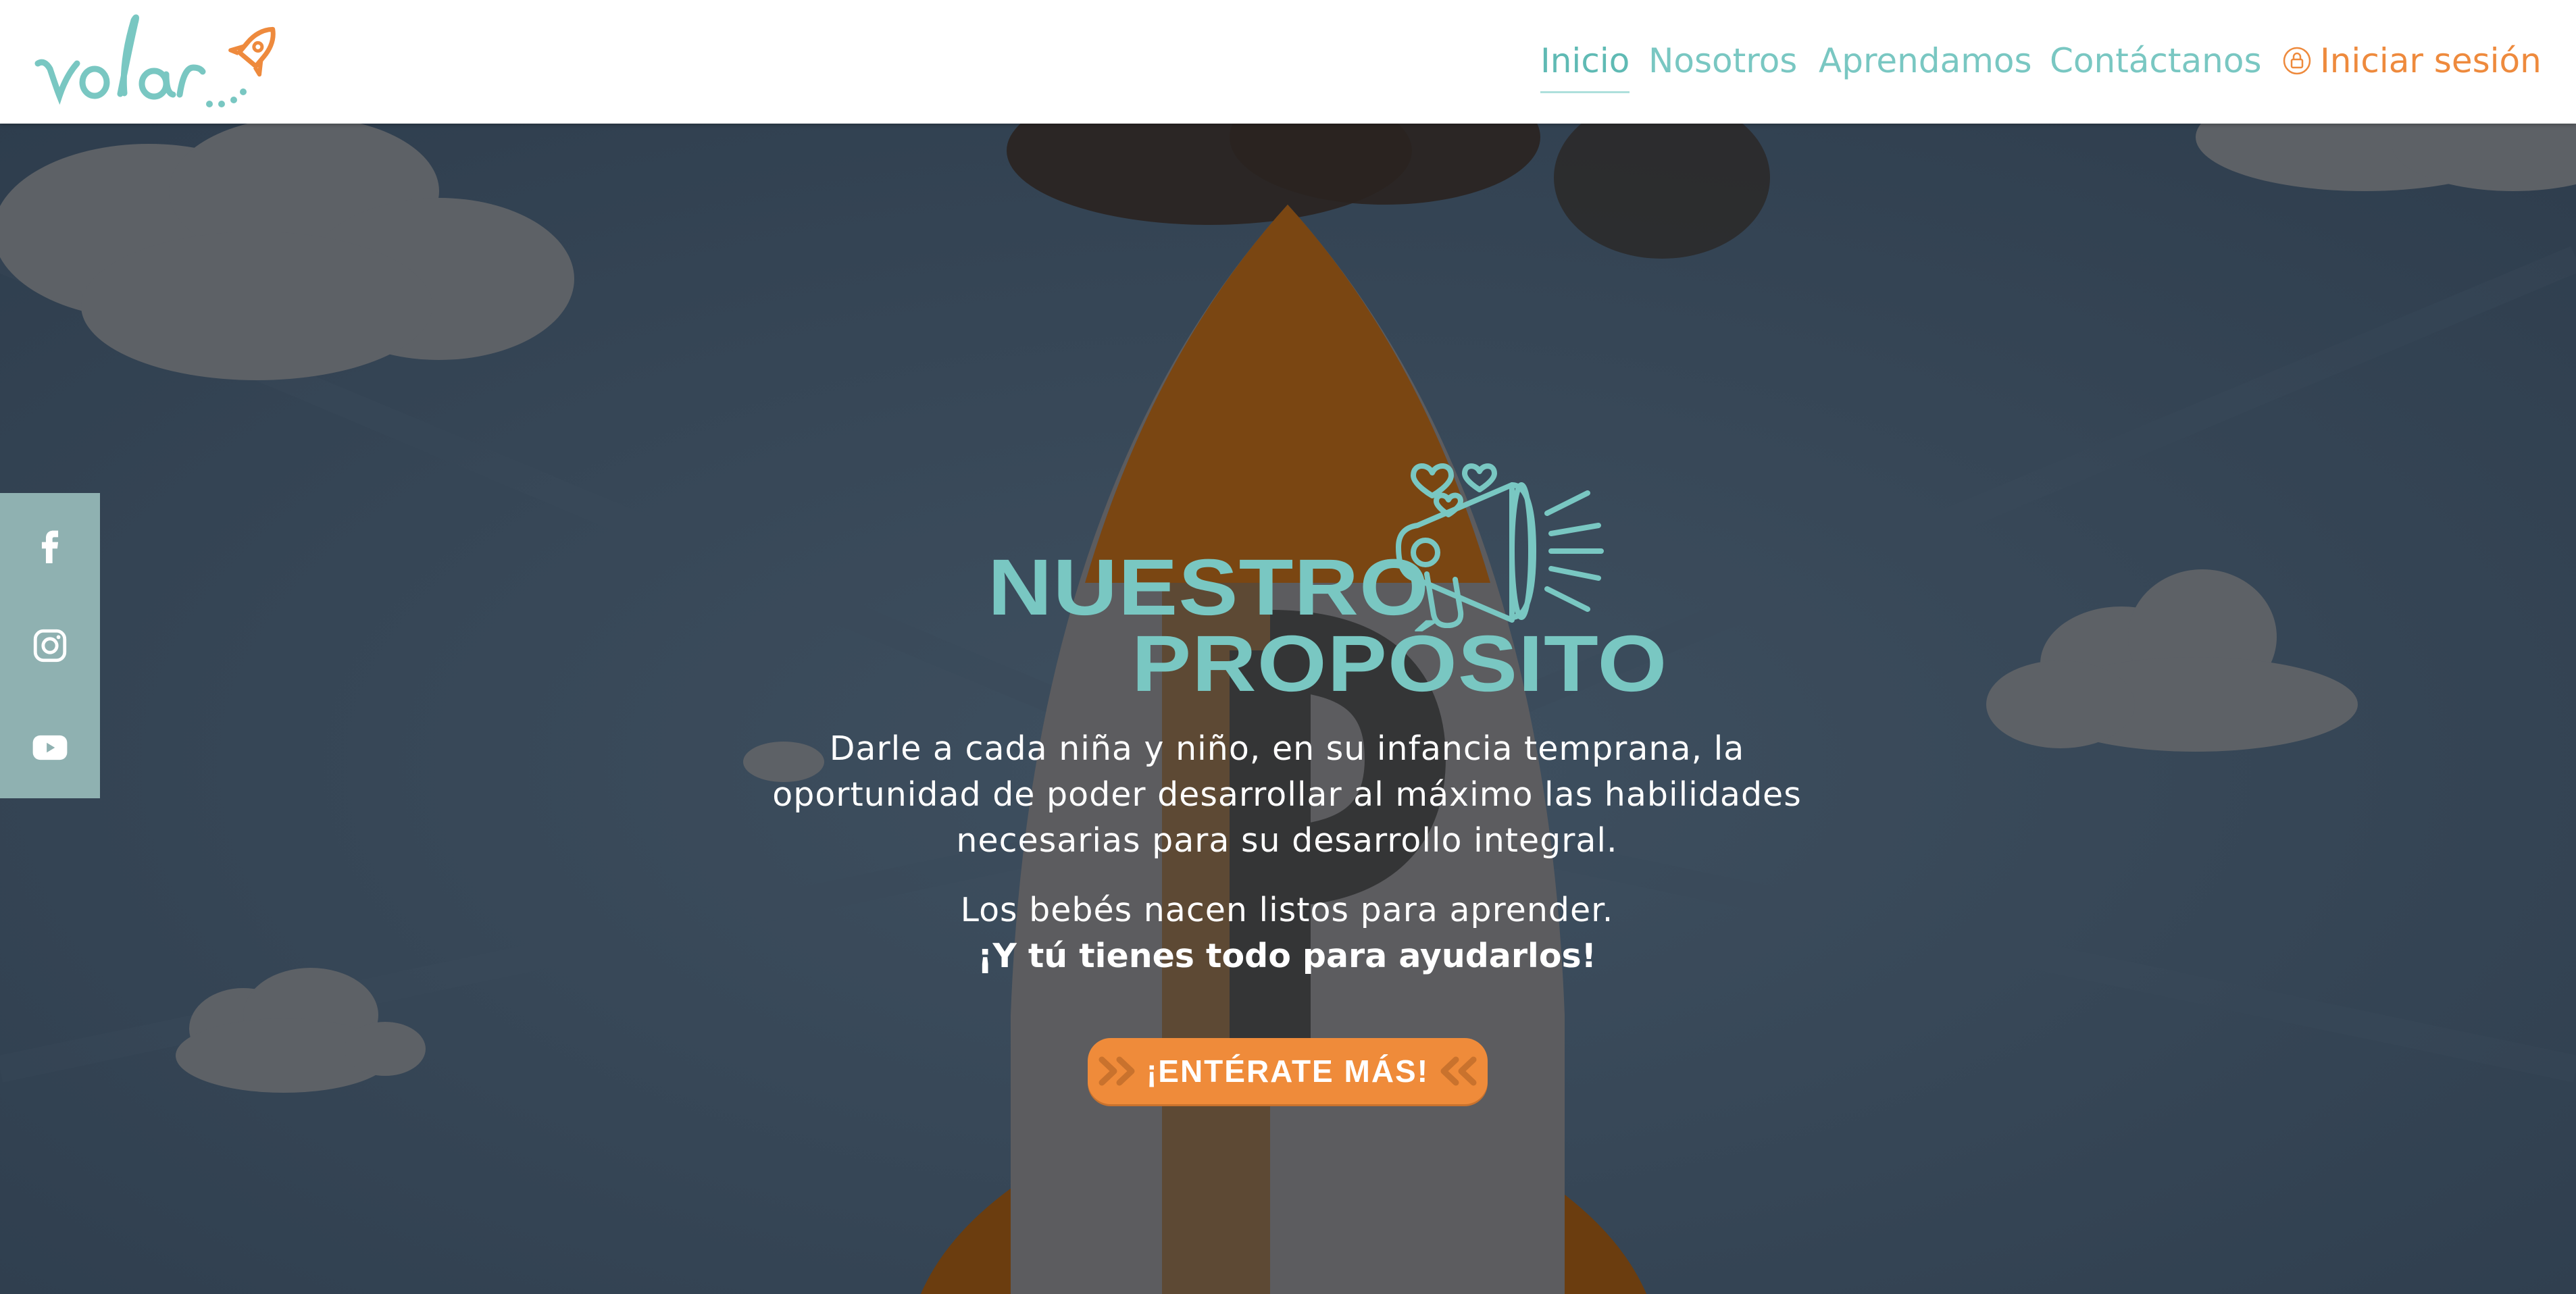 Image resolution: width=2576 pixels, height=1294 pixels. I want to click on lock-icon, so click(2297, 61).